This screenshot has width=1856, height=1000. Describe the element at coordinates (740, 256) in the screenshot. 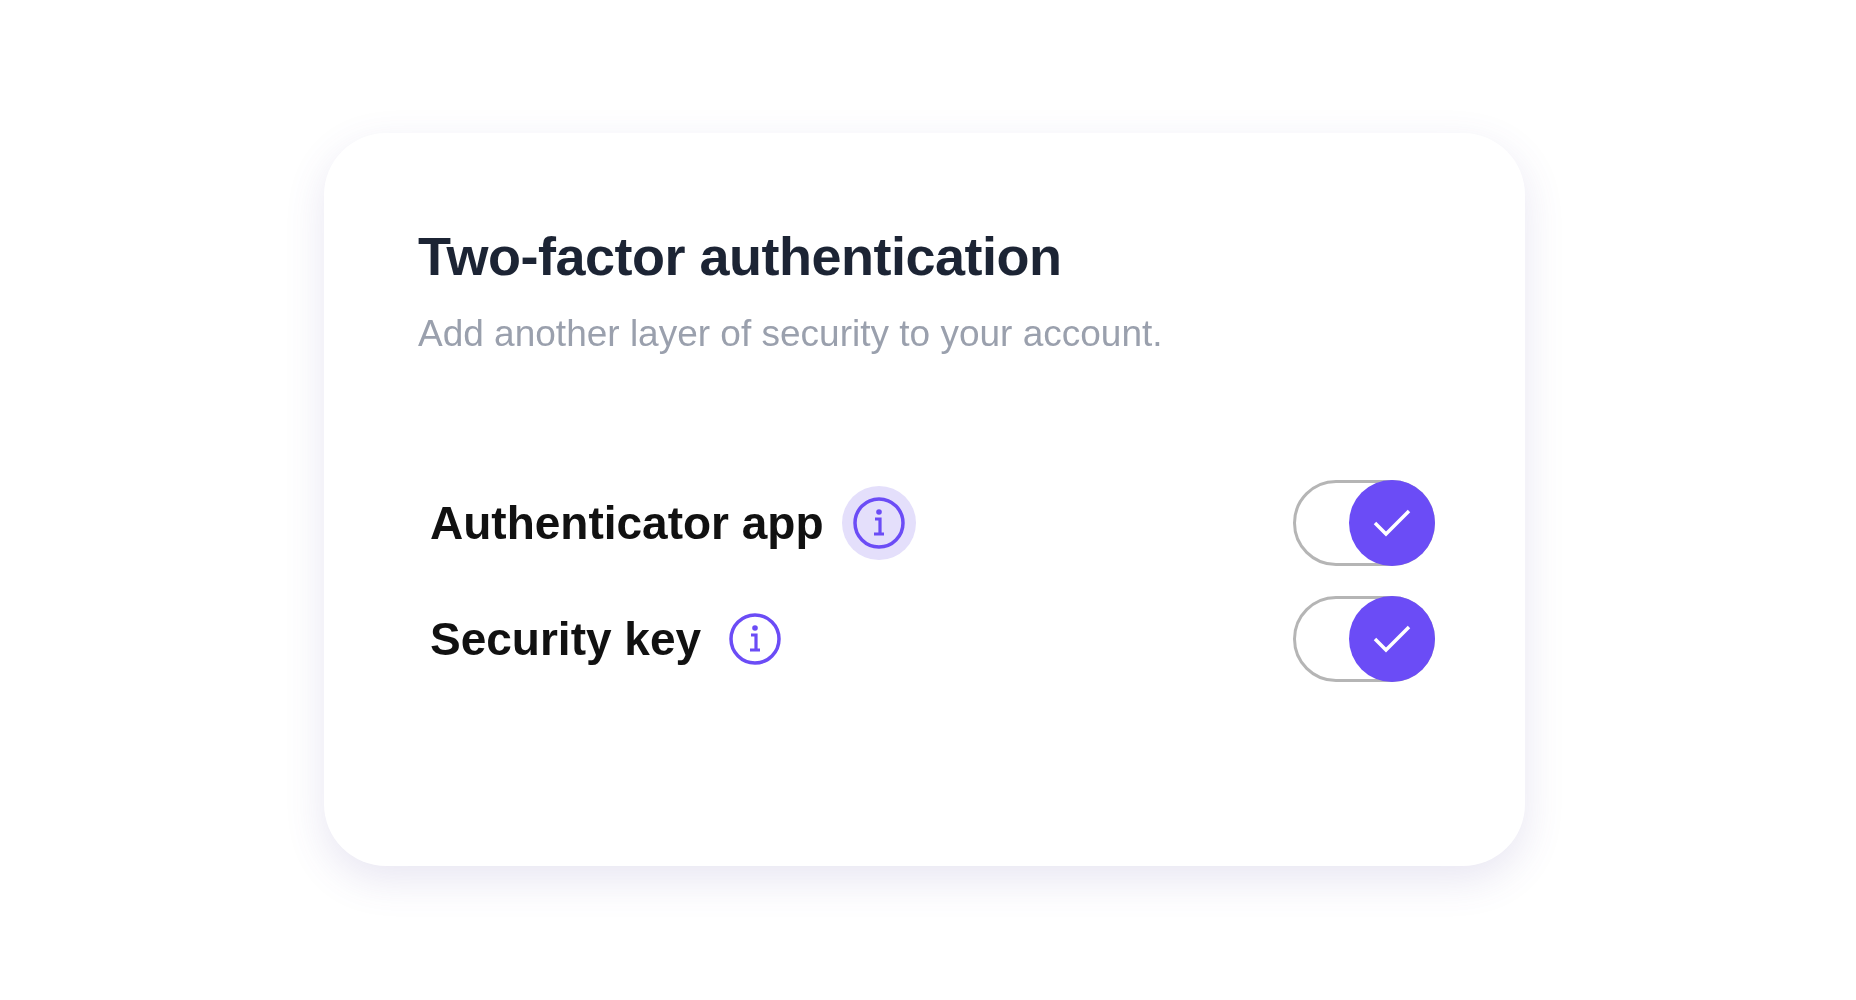

I see `card-title: Two-factor authentication` at that location.